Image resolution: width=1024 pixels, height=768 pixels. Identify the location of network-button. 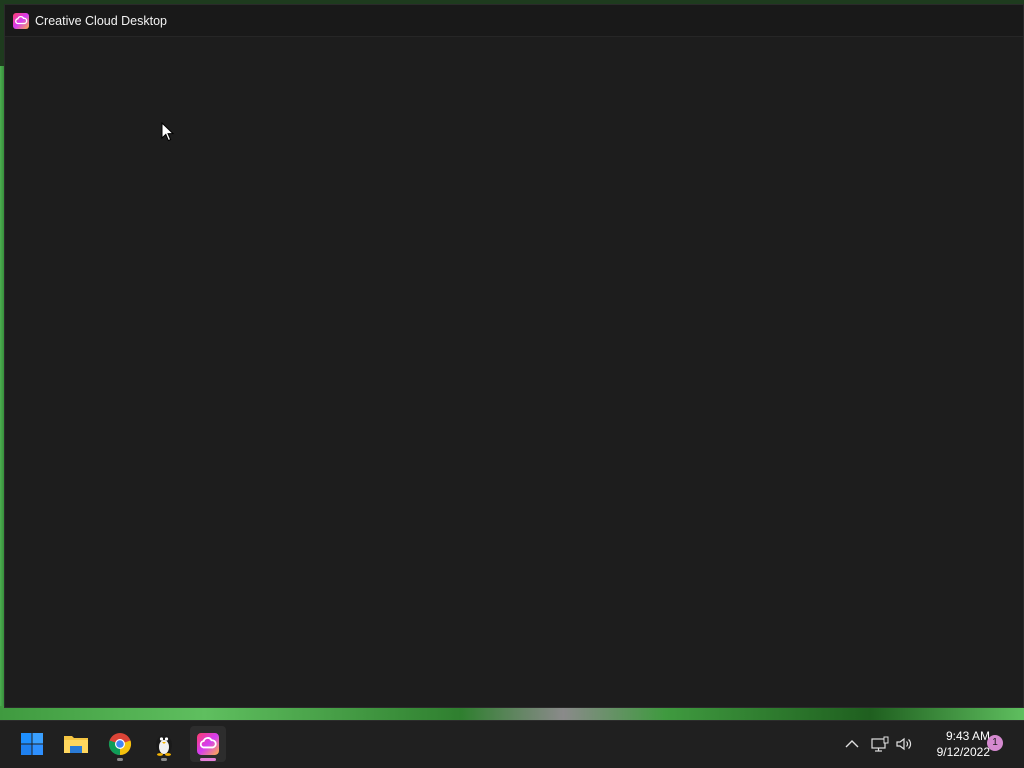
(880, 744).